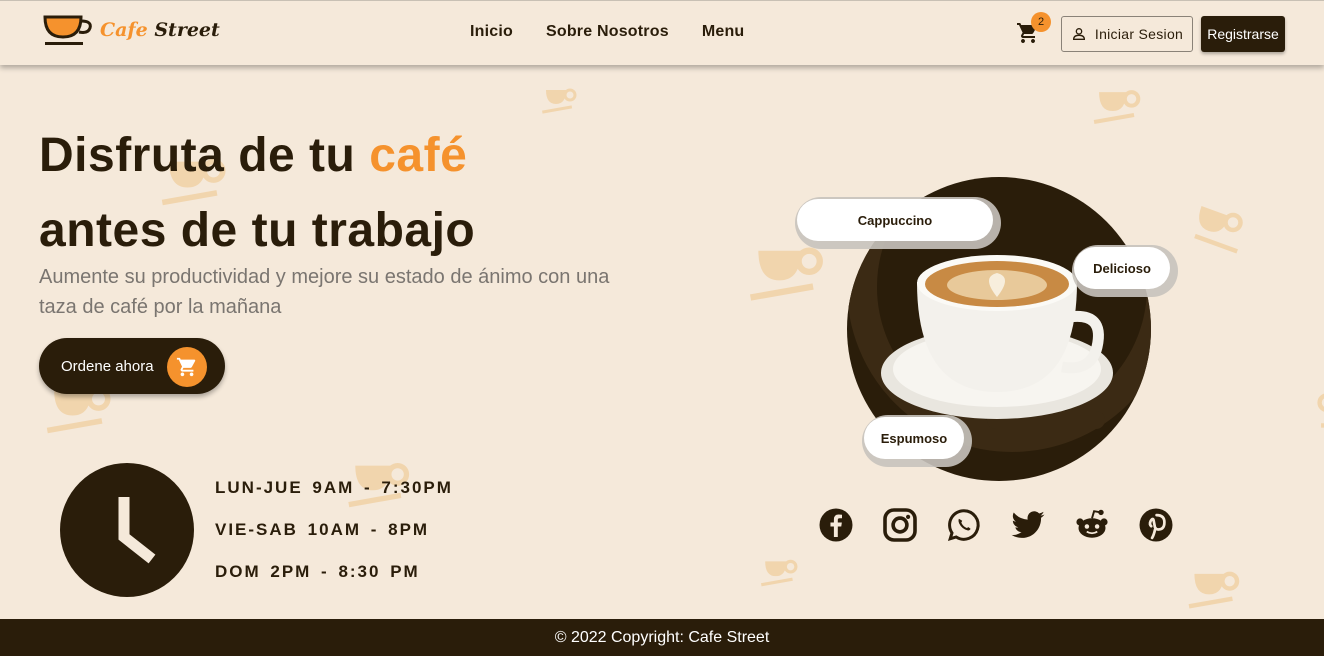 This screenshot has height=656, width=1324. What do you see at coordinates (160, 30) in the screenshot?
I see `logo-text: Cafe Street` at bounding box center [160, 30].